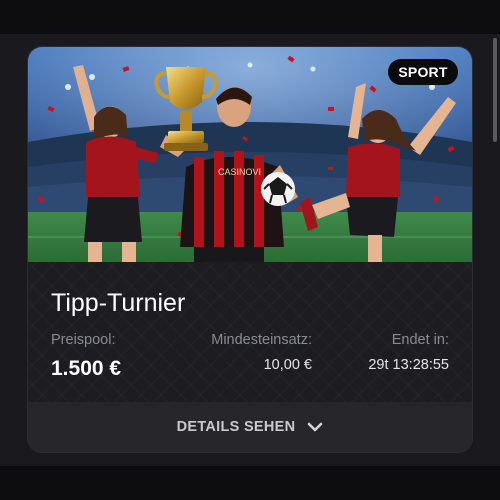 This screenshot has height=500, width=500. Describe the element at coordinates (287, 365) in the screenshot. I see `min-stake-value: 10,00 €` at that location.